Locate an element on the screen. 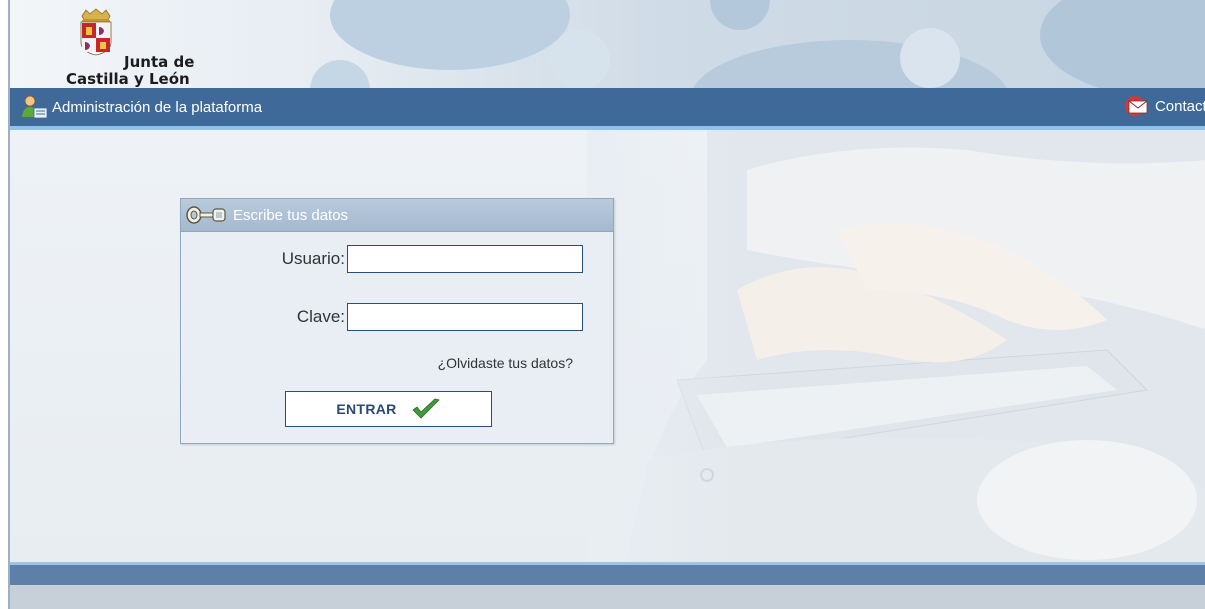 The image size is (1205, 609). logo-text-castilla: Castilla y León is located at coordinates (128, 79).